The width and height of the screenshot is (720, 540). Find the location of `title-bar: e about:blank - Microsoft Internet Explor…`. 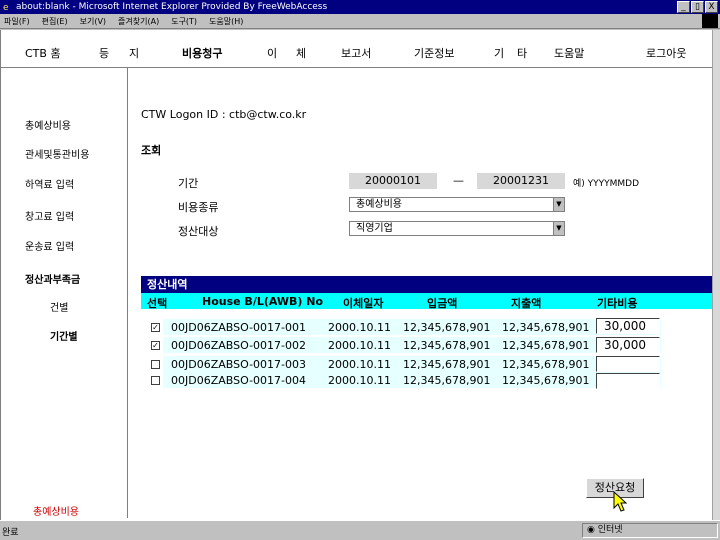

title-bar: e about:blank - Microsoft Internet Explor… is located at coordinates (360, 7).